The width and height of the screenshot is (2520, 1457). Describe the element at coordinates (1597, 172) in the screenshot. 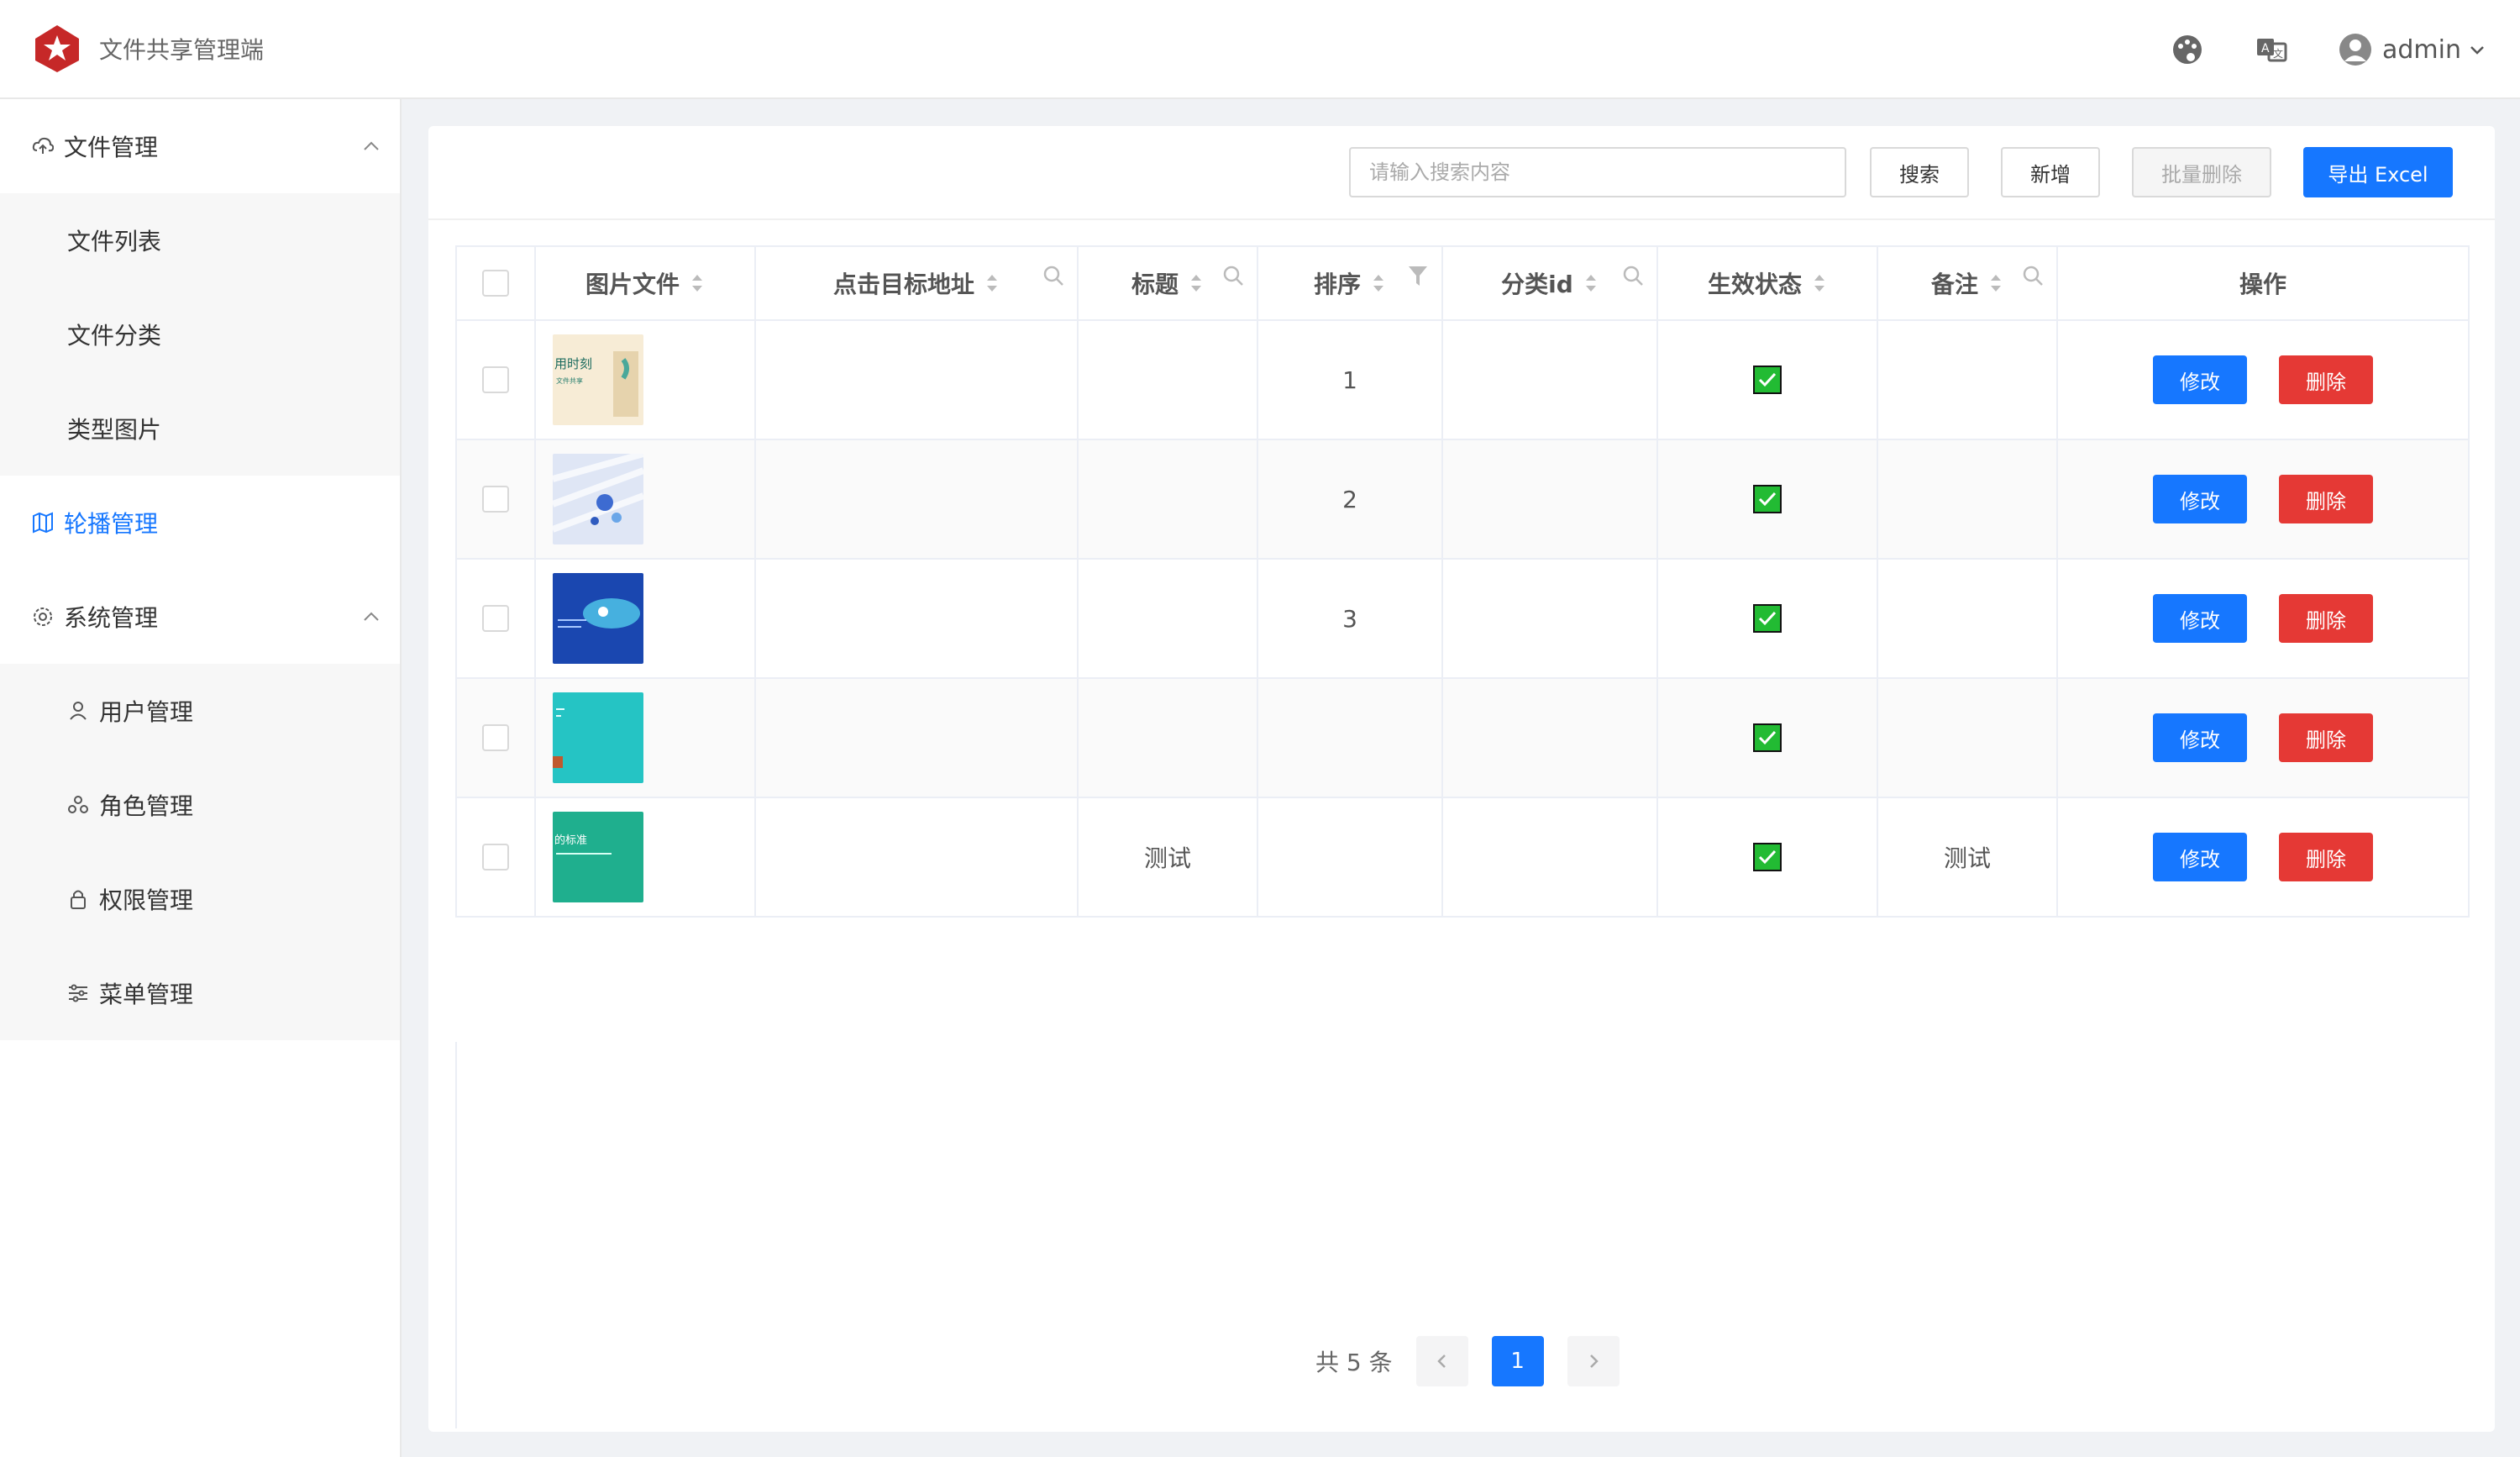

I see `search-input` at that location.